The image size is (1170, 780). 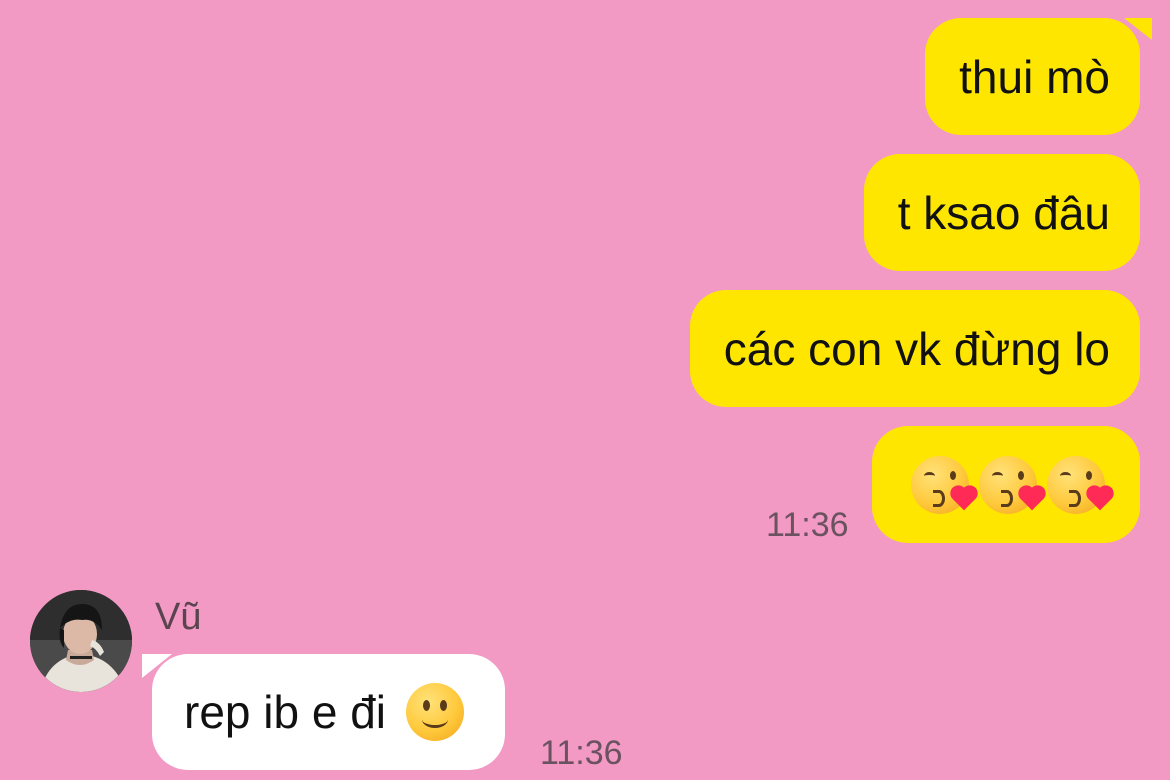 I want to click on avatar, so click(x=81, y=641).